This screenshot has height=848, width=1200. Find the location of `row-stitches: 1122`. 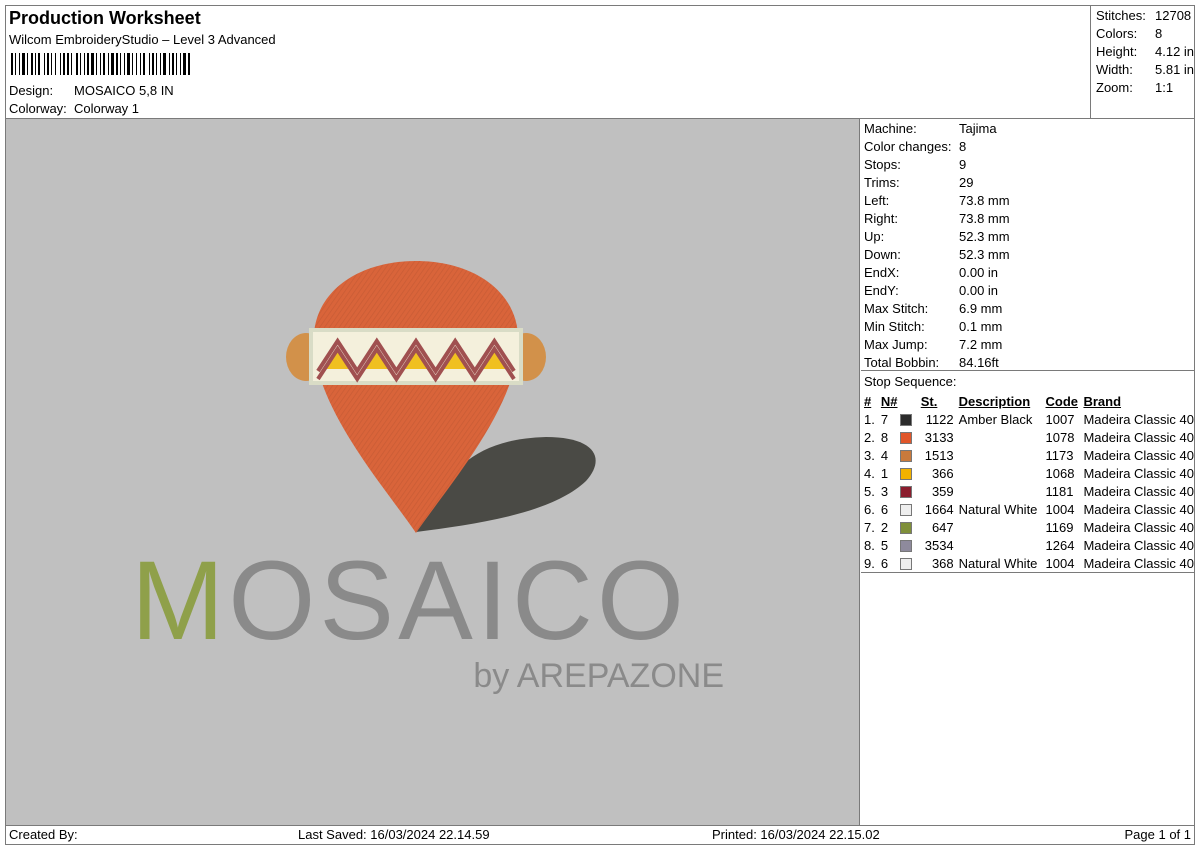

row-stitches: 1122 is located at coordinates (939, 419).